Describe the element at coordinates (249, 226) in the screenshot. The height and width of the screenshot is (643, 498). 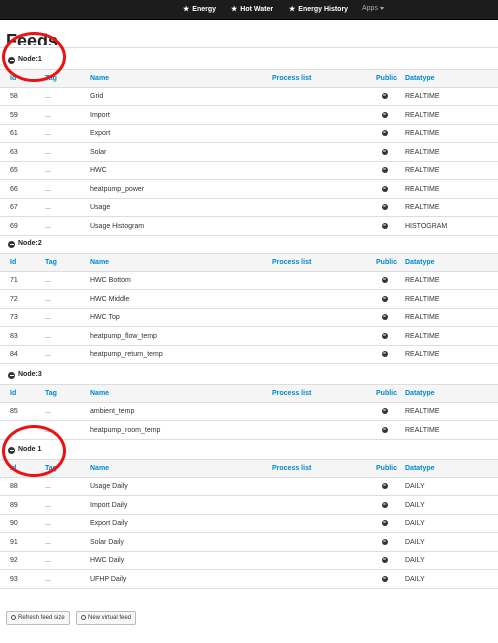
I see `table-row: 69... Usage Histogram HISTOGRAM` at that location.